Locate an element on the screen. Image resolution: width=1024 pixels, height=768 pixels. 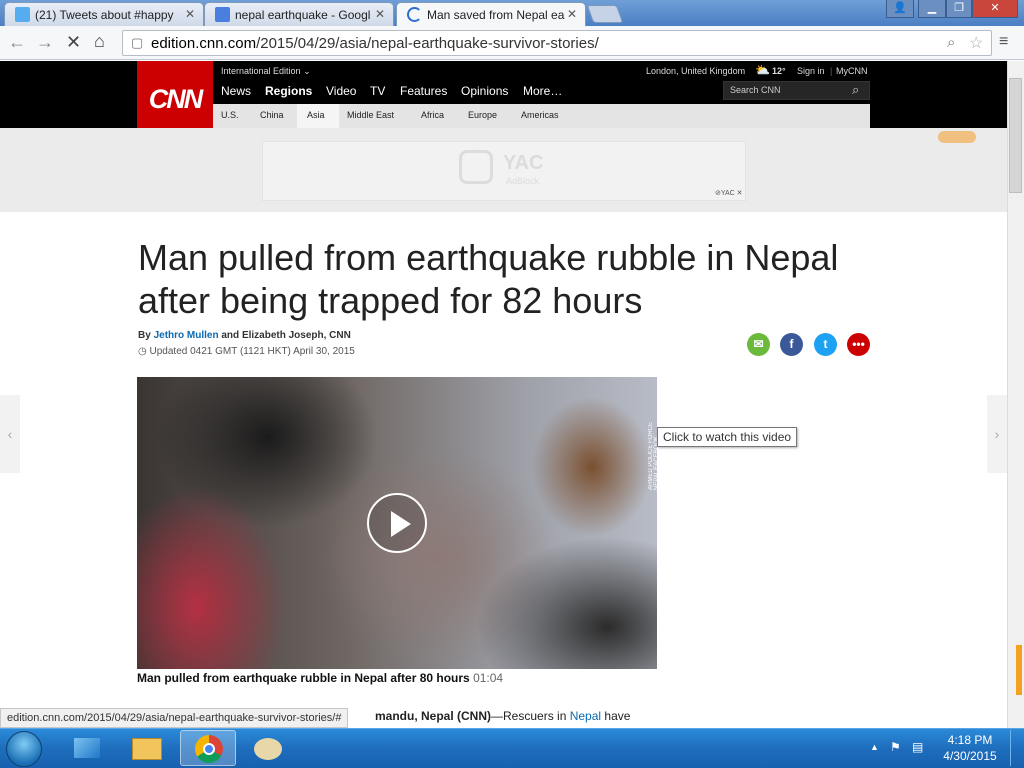
scroll-marker is located at coordinates (1019, 670).